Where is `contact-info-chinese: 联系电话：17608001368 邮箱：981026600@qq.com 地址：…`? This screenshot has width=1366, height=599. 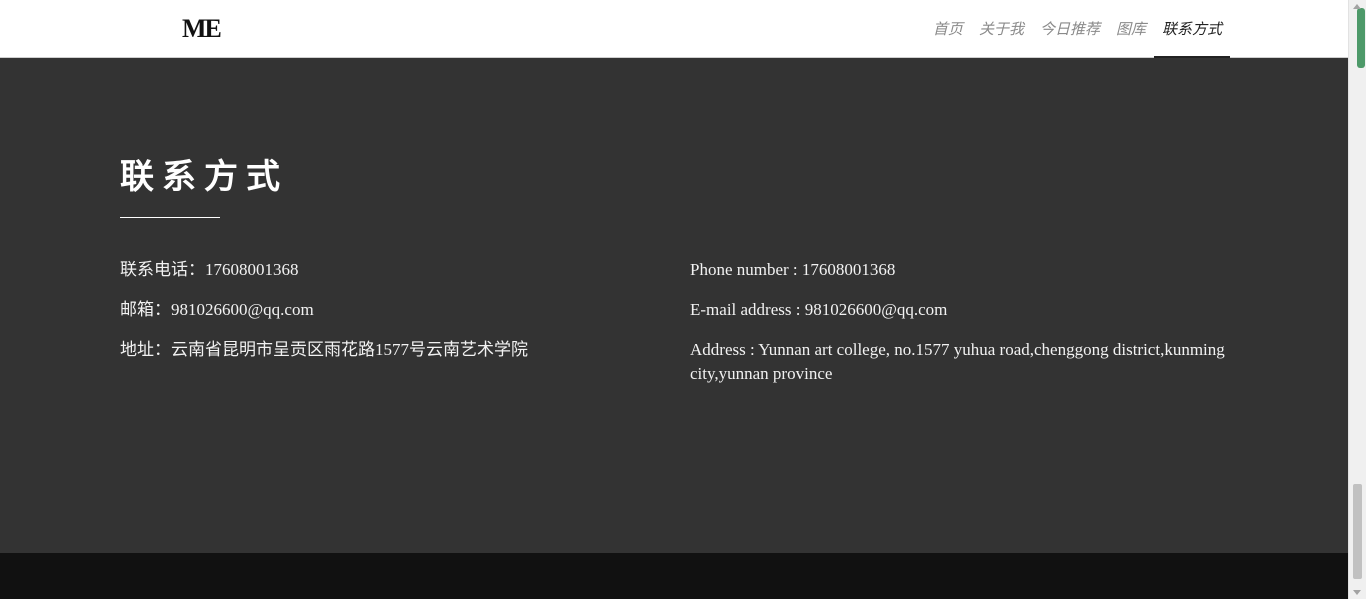 contact-info-chinese: 联系电话：17608001368 邮箱：981026600@qq.com 地址：… is located at coordinates (390, 318).